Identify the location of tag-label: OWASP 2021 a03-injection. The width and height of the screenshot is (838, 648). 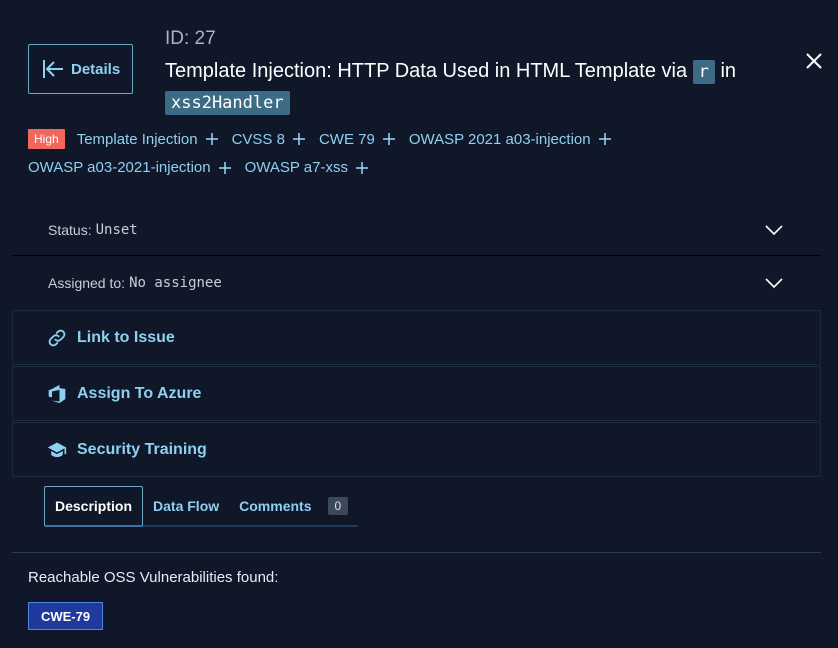
(499, 139).